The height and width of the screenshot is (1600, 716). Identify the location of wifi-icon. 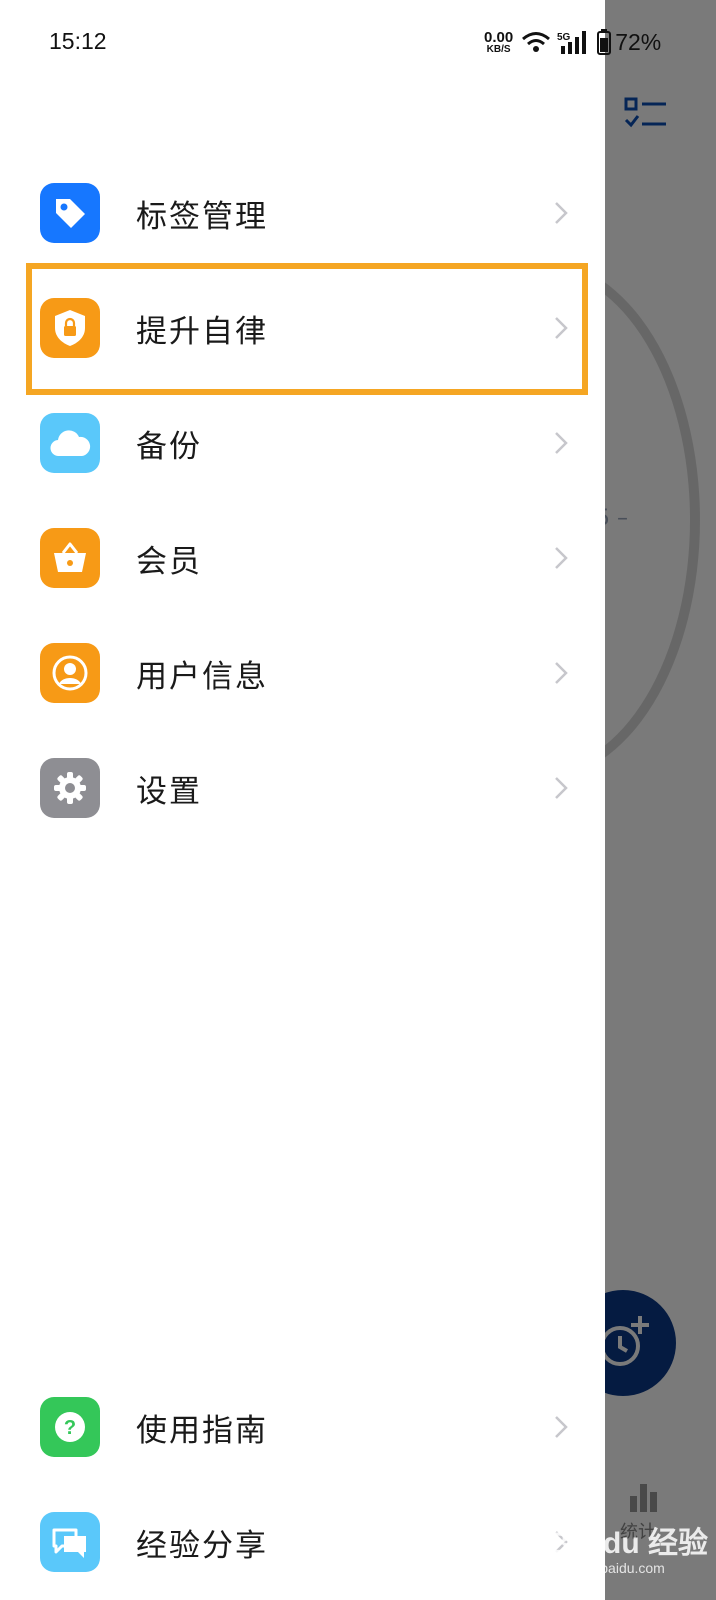
(536, 42).